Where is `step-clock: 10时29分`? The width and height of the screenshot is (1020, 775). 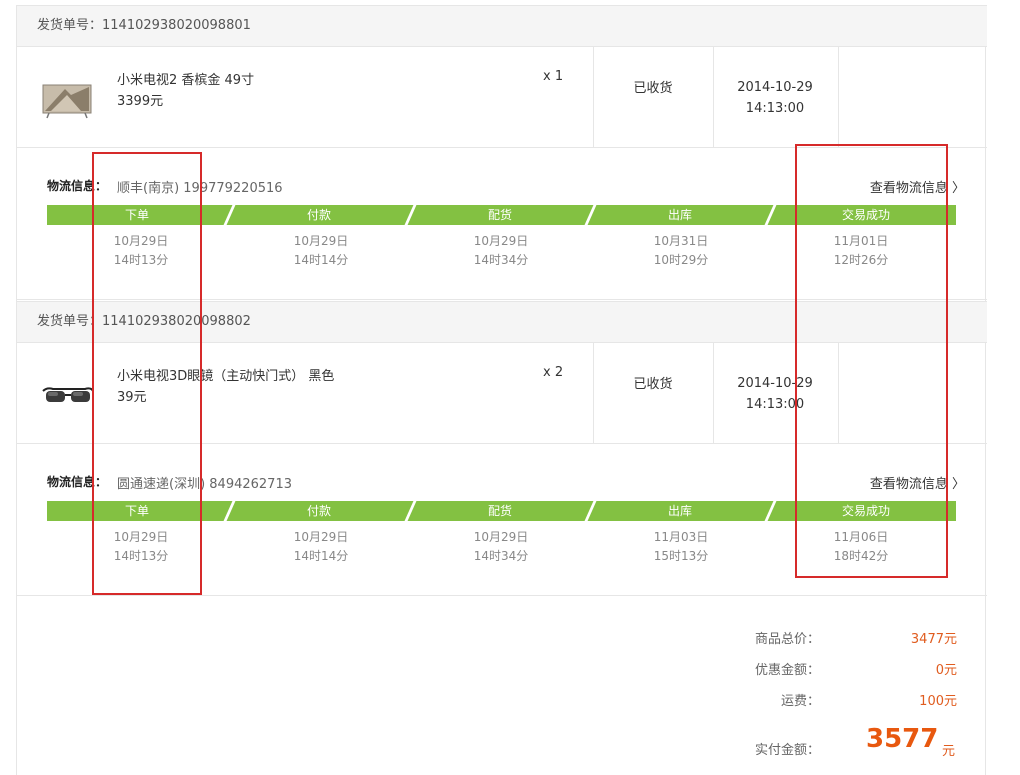 step-clock: 10时29分 is located at coordinates (681, 260).